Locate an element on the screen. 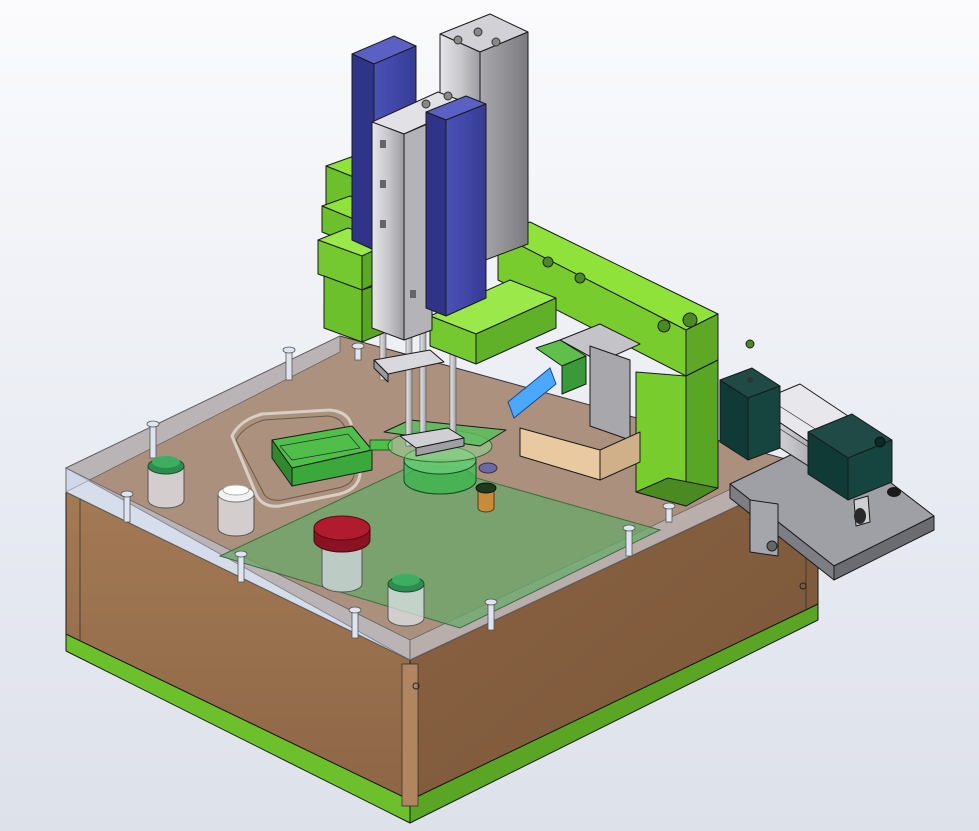 The height and width of the screenshot is (831, 979). start-button-green-right-icon is located at coordinates (406, 600).